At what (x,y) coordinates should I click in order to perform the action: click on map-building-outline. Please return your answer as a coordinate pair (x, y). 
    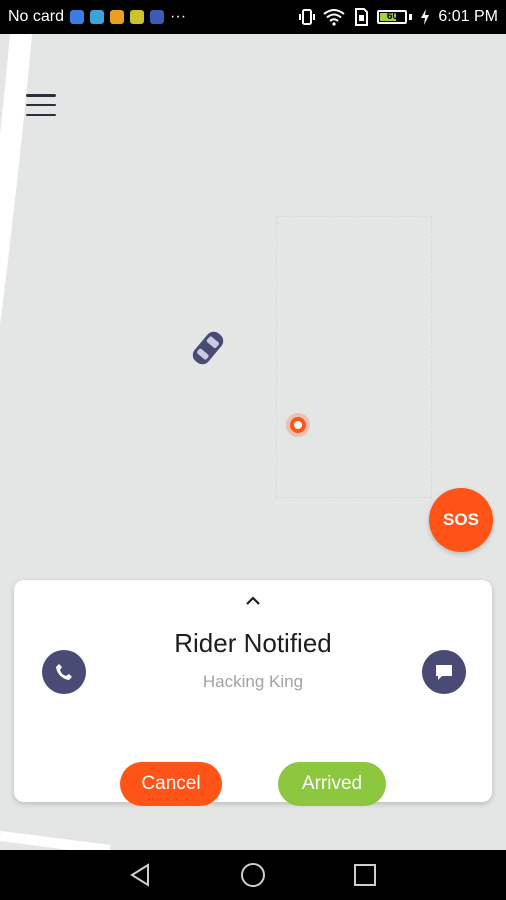
    Looking at the image, I should click on (354, 357).